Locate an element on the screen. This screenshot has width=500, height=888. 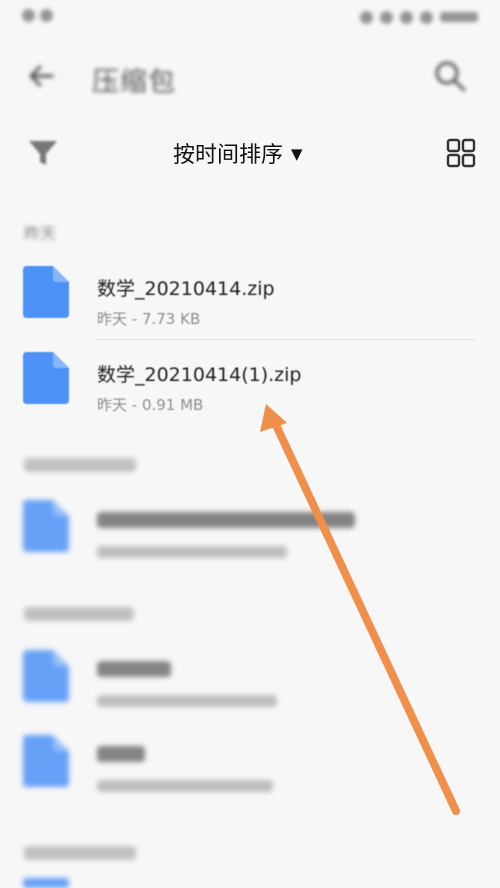
sort-dropdown: 按时间排序 ▼ is located at coordinates (238, 153).